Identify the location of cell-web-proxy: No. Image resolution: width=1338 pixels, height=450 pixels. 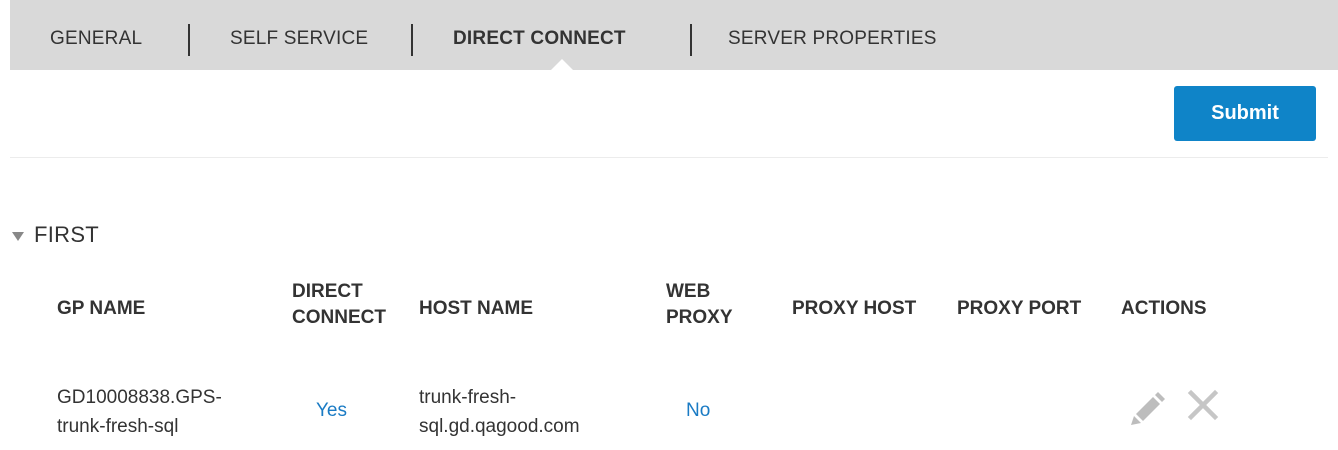
(698, 410).